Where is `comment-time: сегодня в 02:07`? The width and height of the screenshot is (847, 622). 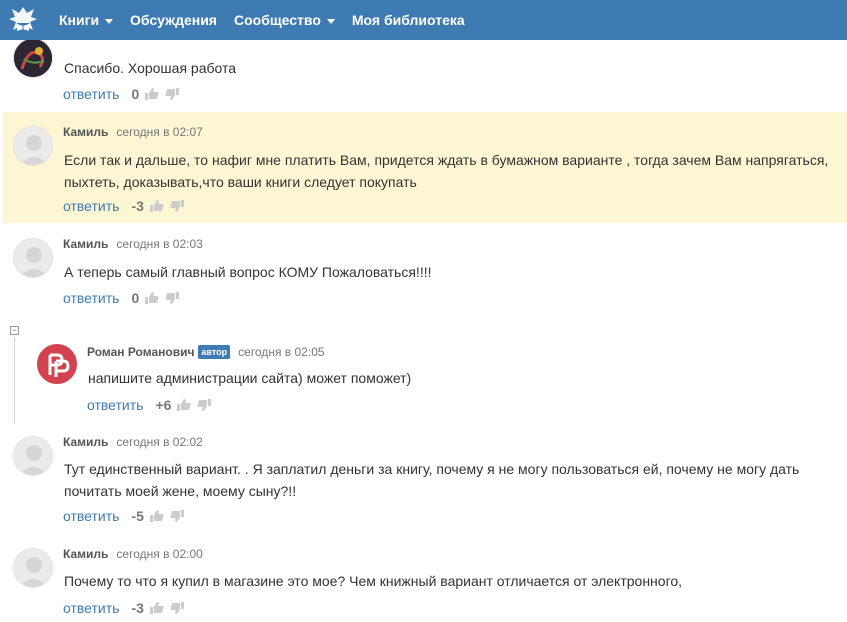 comment-time: сегодня в 02:07 is located at coordinates (159, 132).